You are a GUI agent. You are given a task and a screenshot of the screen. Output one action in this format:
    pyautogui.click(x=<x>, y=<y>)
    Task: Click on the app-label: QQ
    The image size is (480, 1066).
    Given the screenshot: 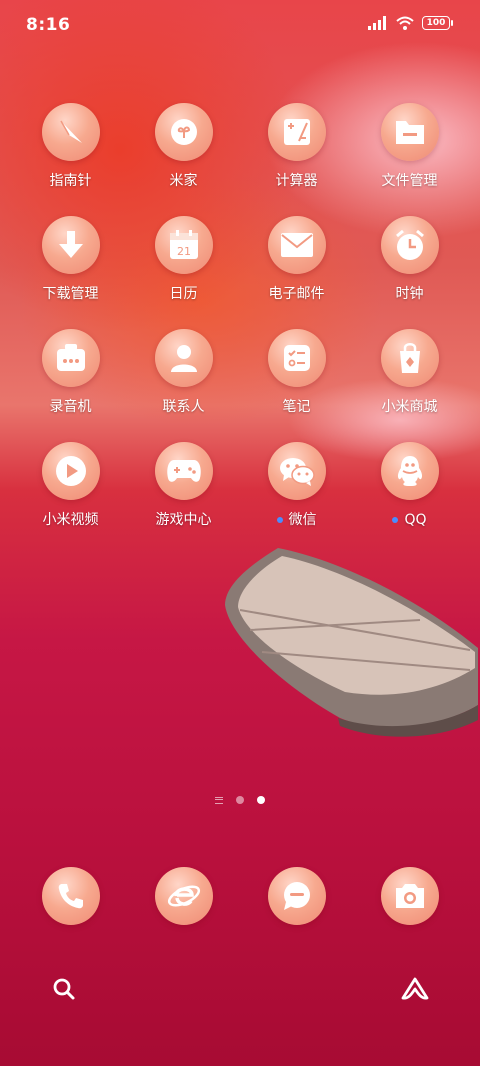 What is the action you would take?
    pyautogui.click(x=409, y=520)
    